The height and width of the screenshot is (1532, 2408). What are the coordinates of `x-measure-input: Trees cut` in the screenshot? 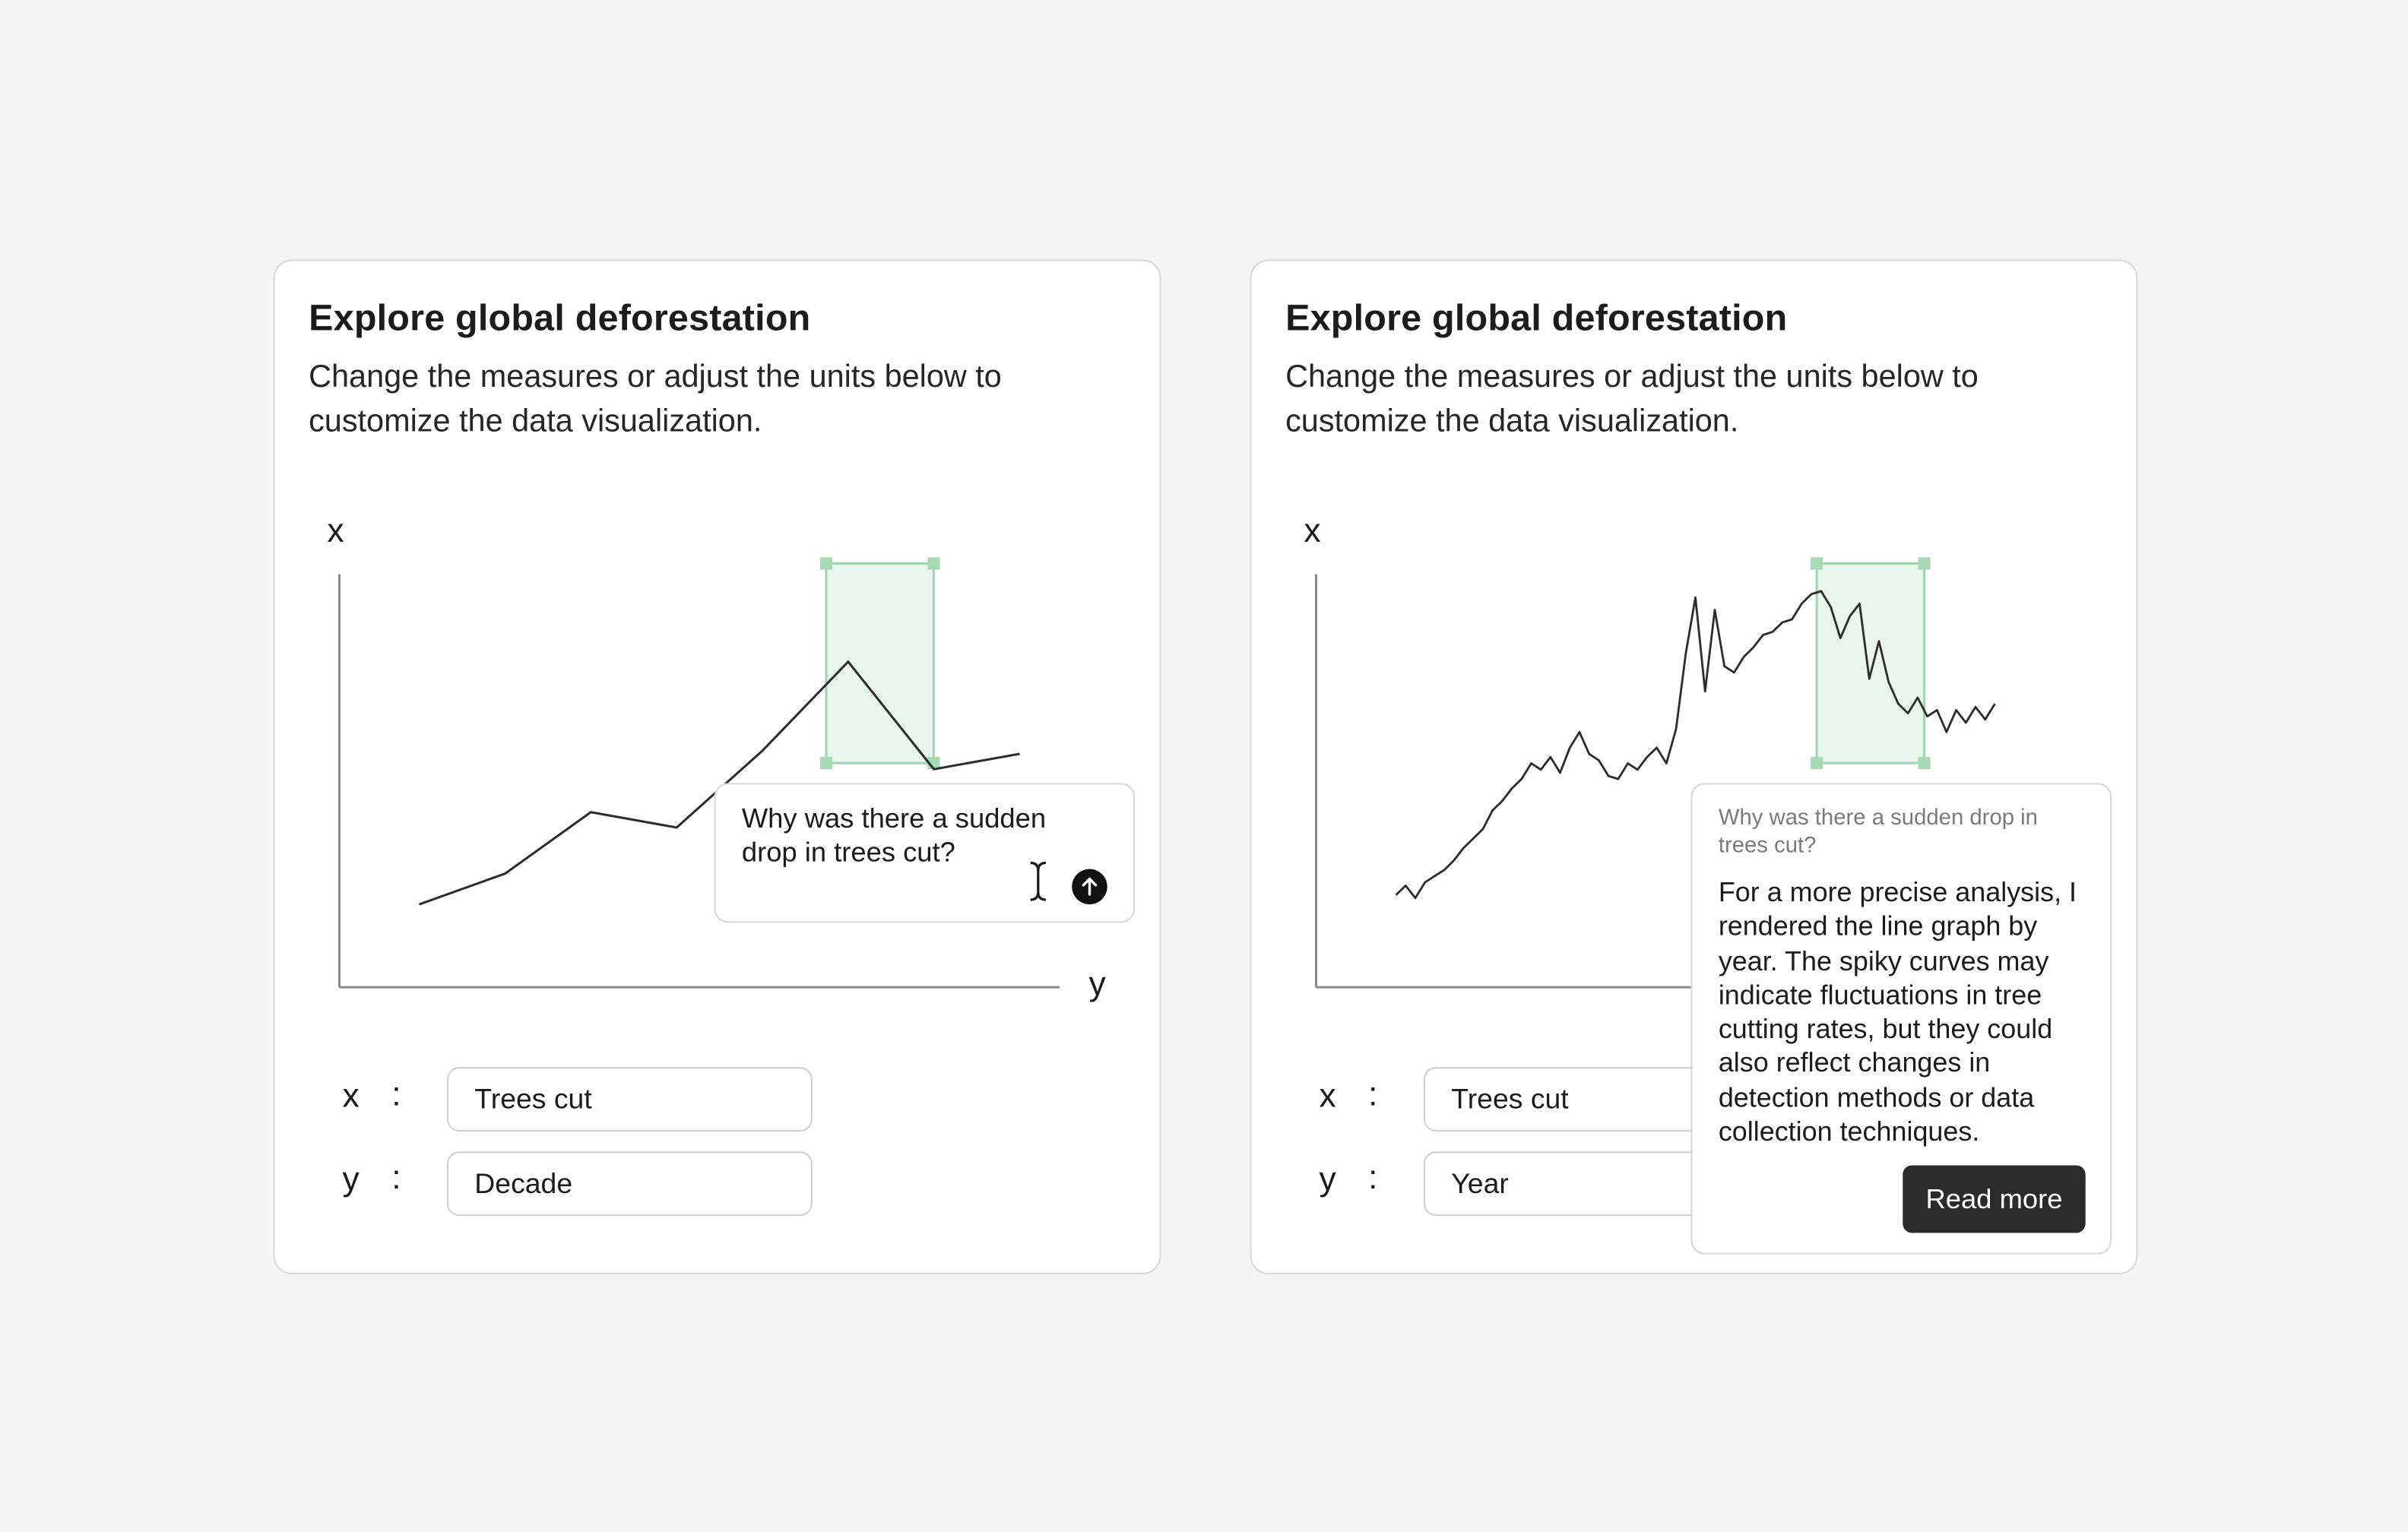 It's located at (629, 1099).